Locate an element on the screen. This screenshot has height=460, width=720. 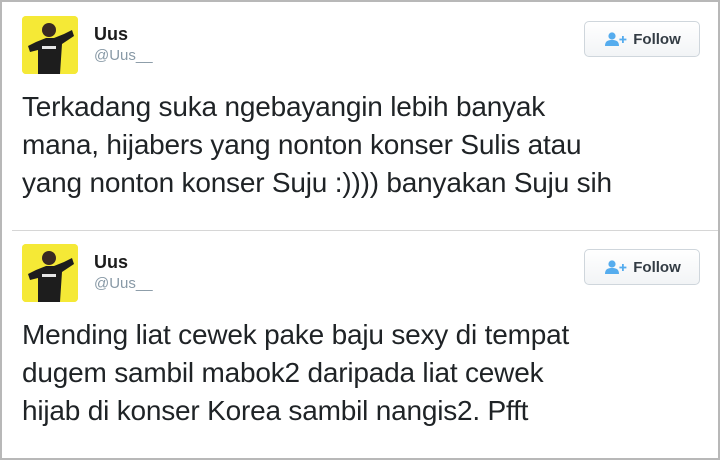
tweet-text-line: dugem sambil mabok2 daripada liat cewek is located at coordinates (283, 372).